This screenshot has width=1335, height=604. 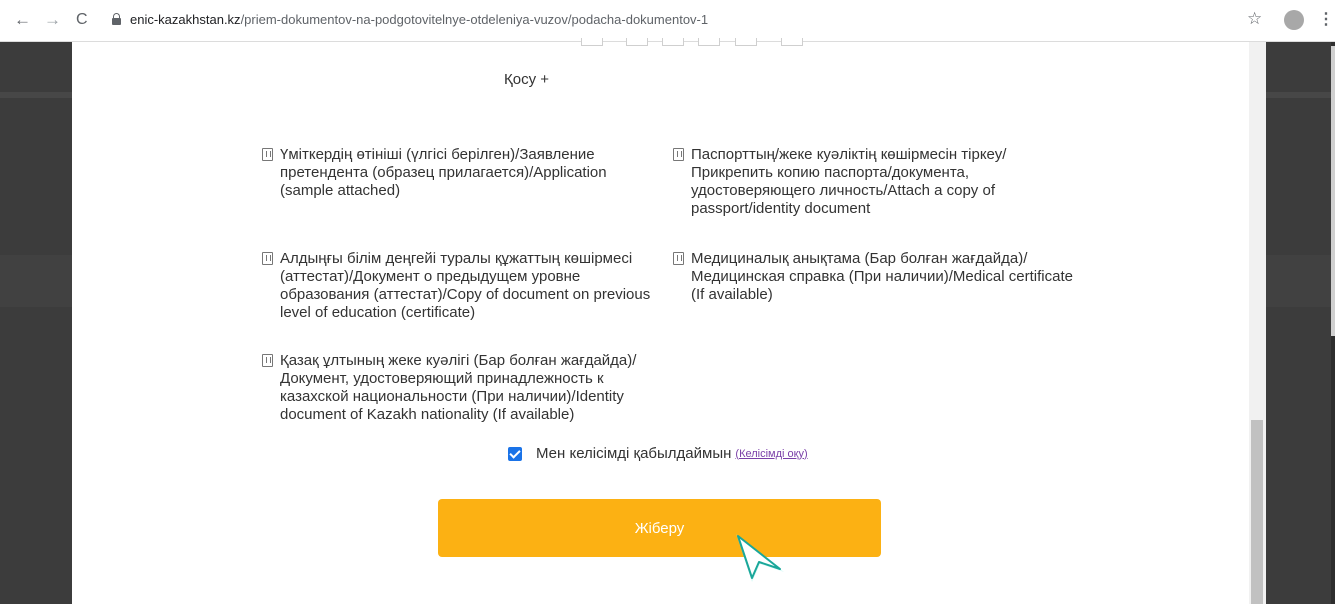 What do you see at coordinates (1333, 191) in the screenshot?
I see `window-scrollbar-thumb` at bounding box center [1333, 191].